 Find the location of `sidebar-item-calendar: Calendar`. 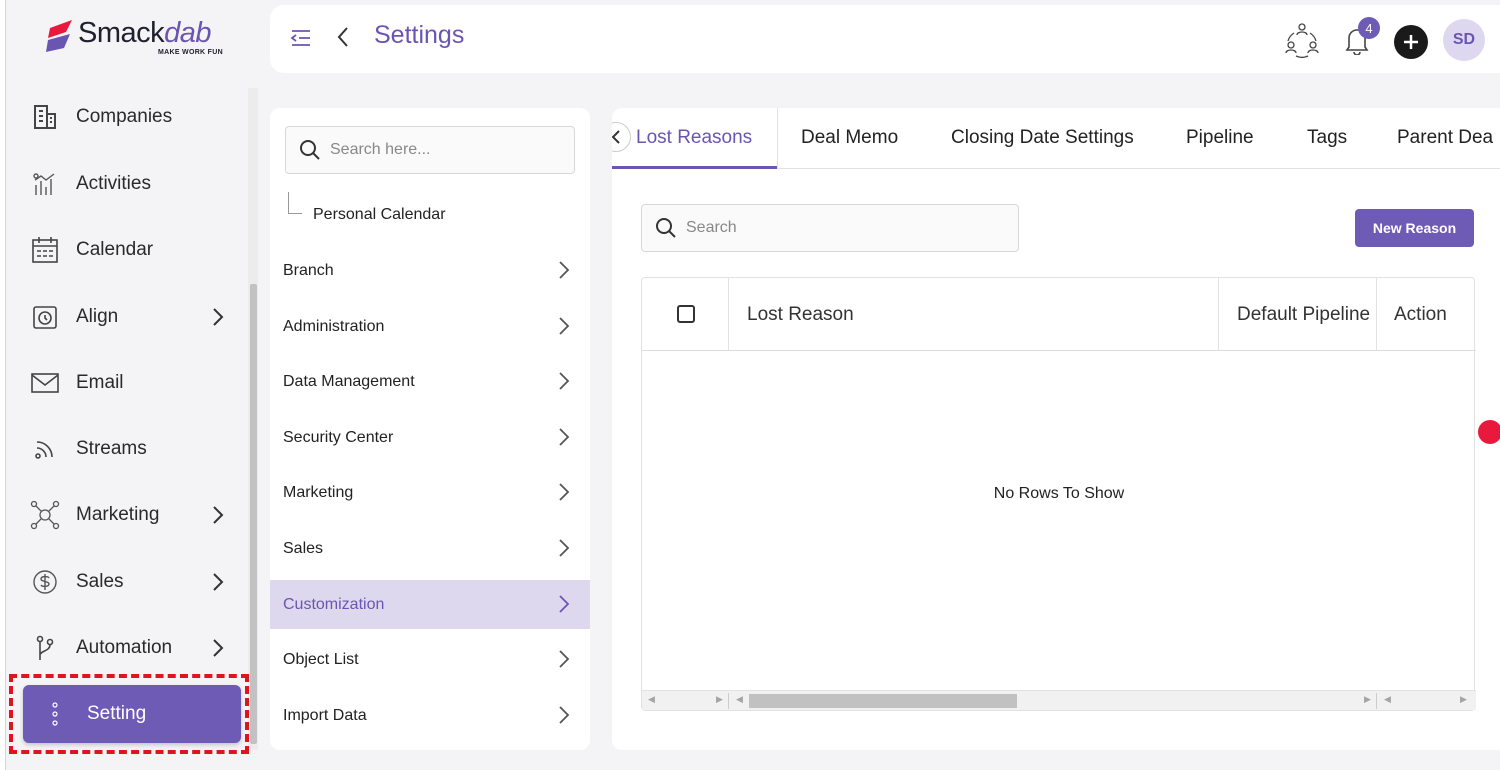

sidebar-item-calendar: Calendar is located at coordinates (128, 250).